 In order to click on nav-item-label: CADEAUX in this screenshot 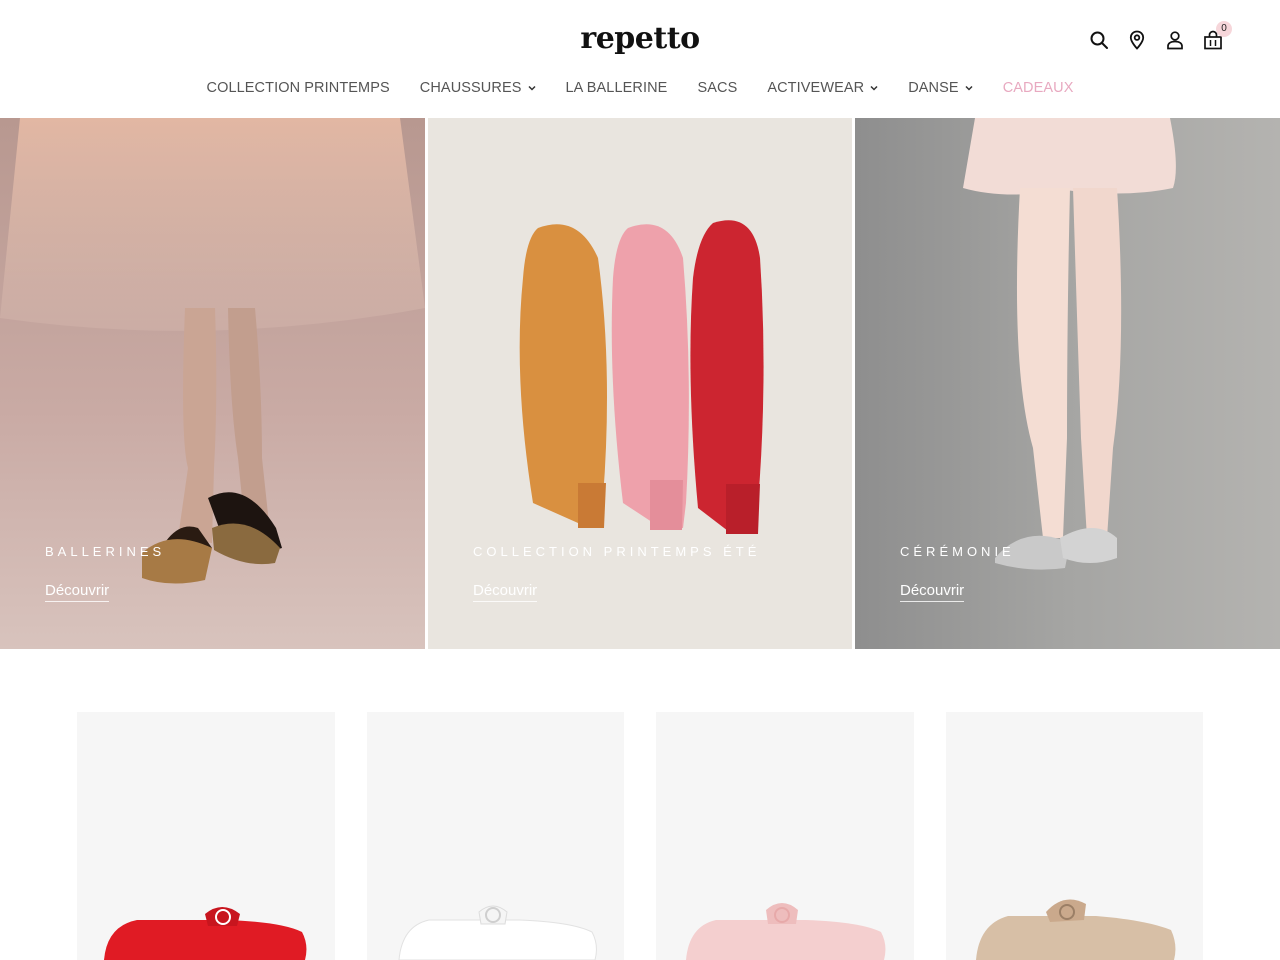, I will do `click(1038, 88)`.